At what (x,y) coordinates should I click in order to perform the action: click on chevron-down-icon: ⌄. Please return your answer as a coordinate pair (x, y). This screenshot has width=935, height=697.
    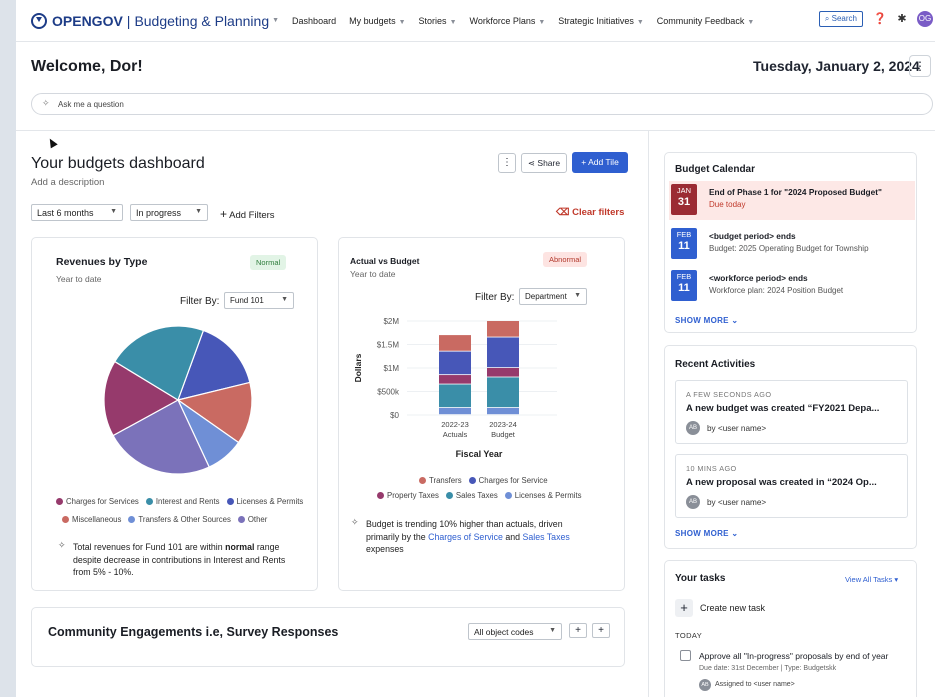
    Looking at the image, I should click on (735, 533).